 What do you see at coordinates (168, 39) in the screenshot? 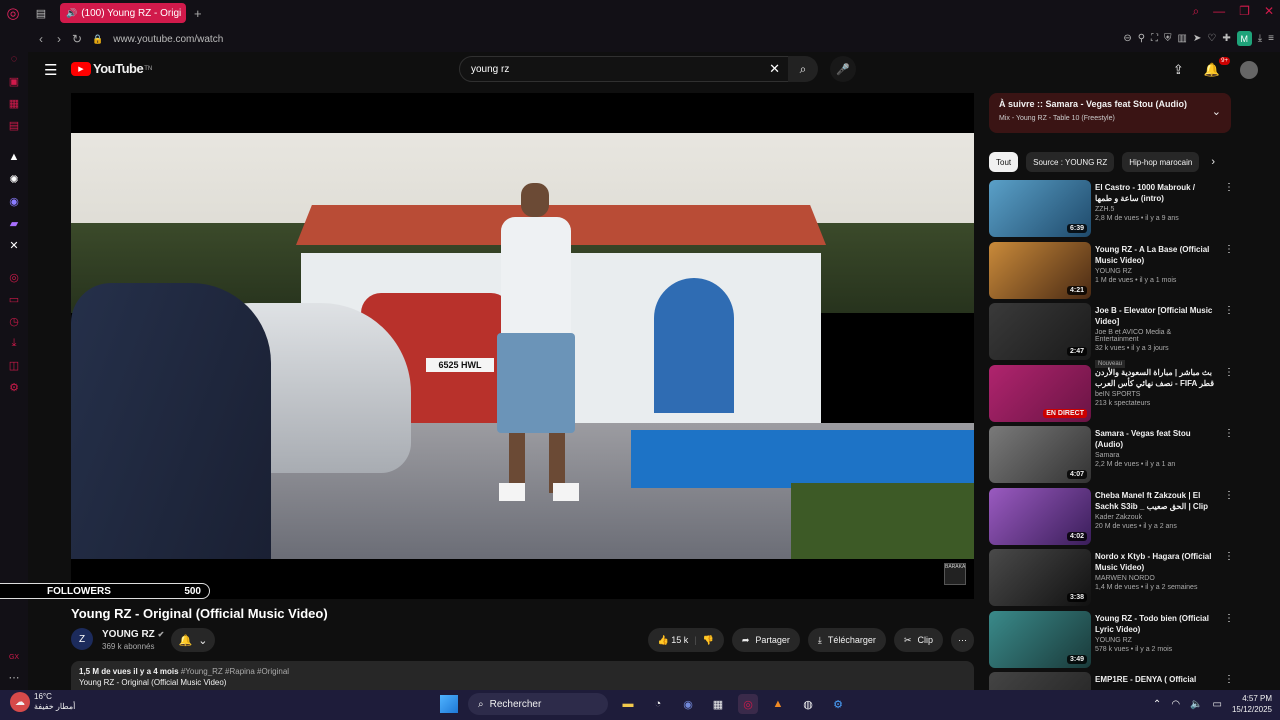
I see `url-field: www.youtube.com/watch` at bounding box center [168, 39].